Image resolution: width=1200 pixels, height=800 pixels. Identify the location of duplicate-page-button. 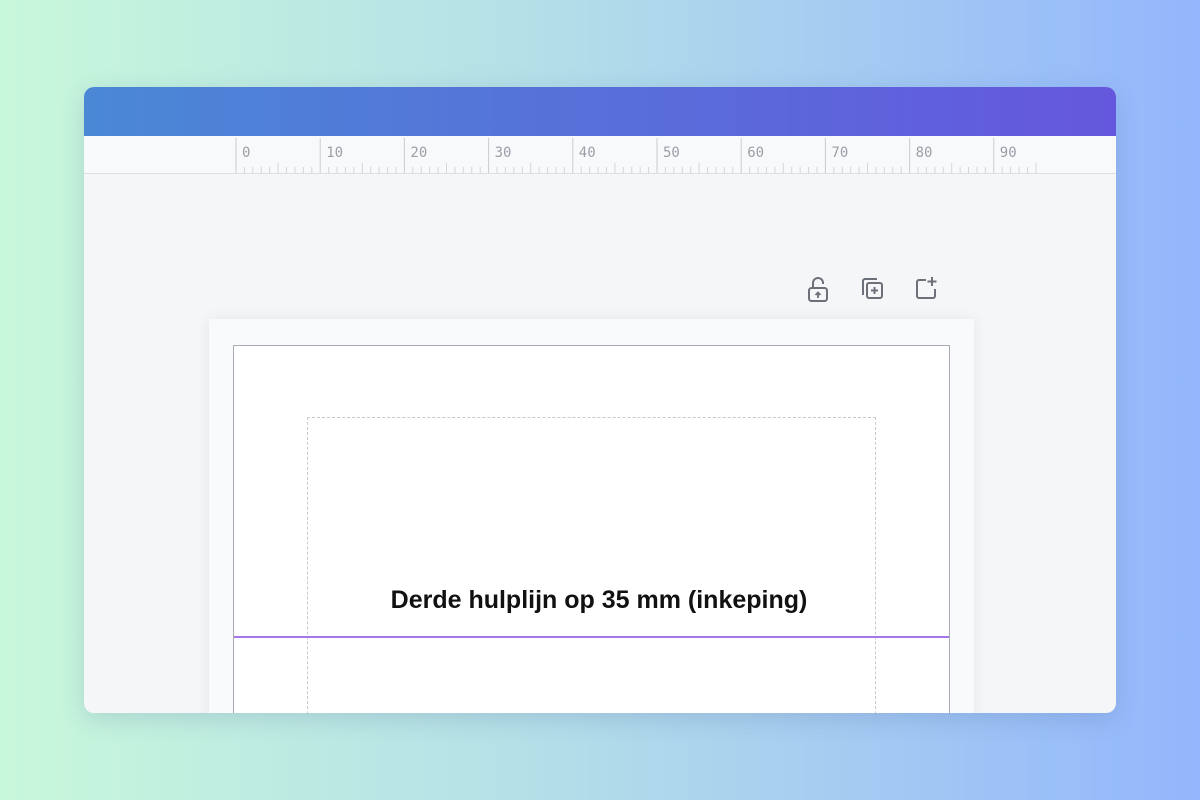
(872, 289).